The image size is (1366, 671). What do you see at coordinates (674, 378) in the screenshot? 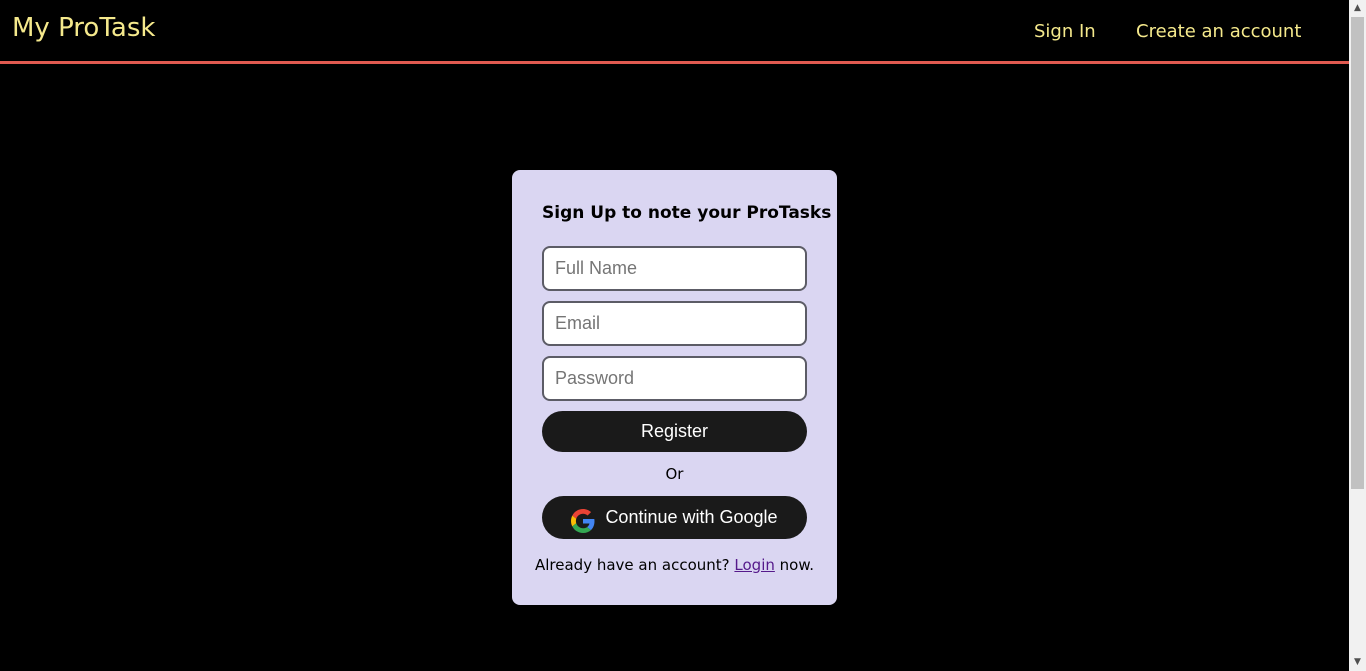
I see `password-input` at bounding box center [674, 378].